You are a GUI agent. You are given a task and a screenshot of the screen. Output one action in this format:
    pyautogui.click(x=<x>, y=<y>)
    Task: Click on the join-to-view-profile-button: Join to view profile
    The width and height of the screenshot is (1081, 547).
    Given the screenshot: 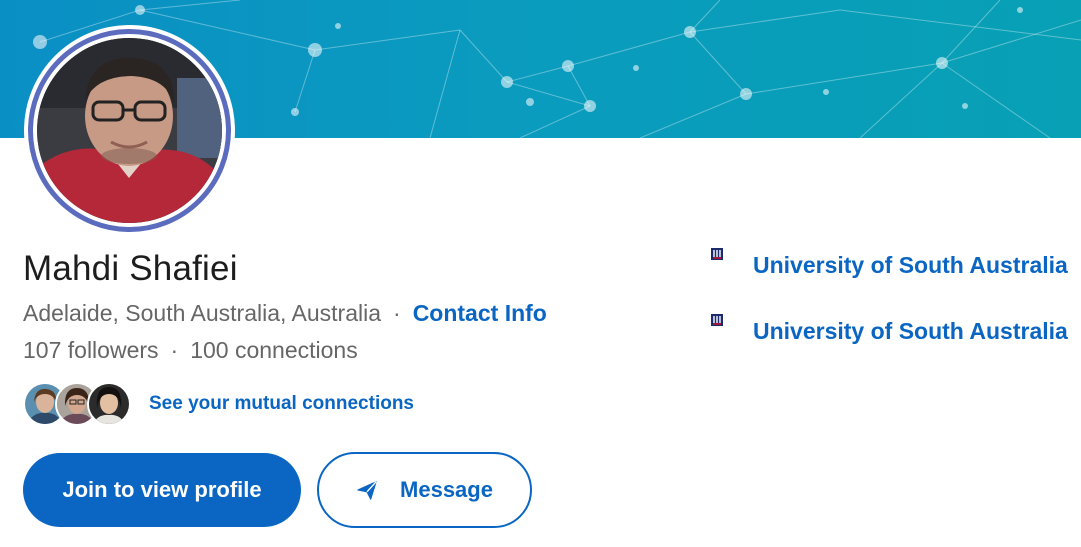 What is the action you would take?
    pyautogui.click(x=162, y=490)
    